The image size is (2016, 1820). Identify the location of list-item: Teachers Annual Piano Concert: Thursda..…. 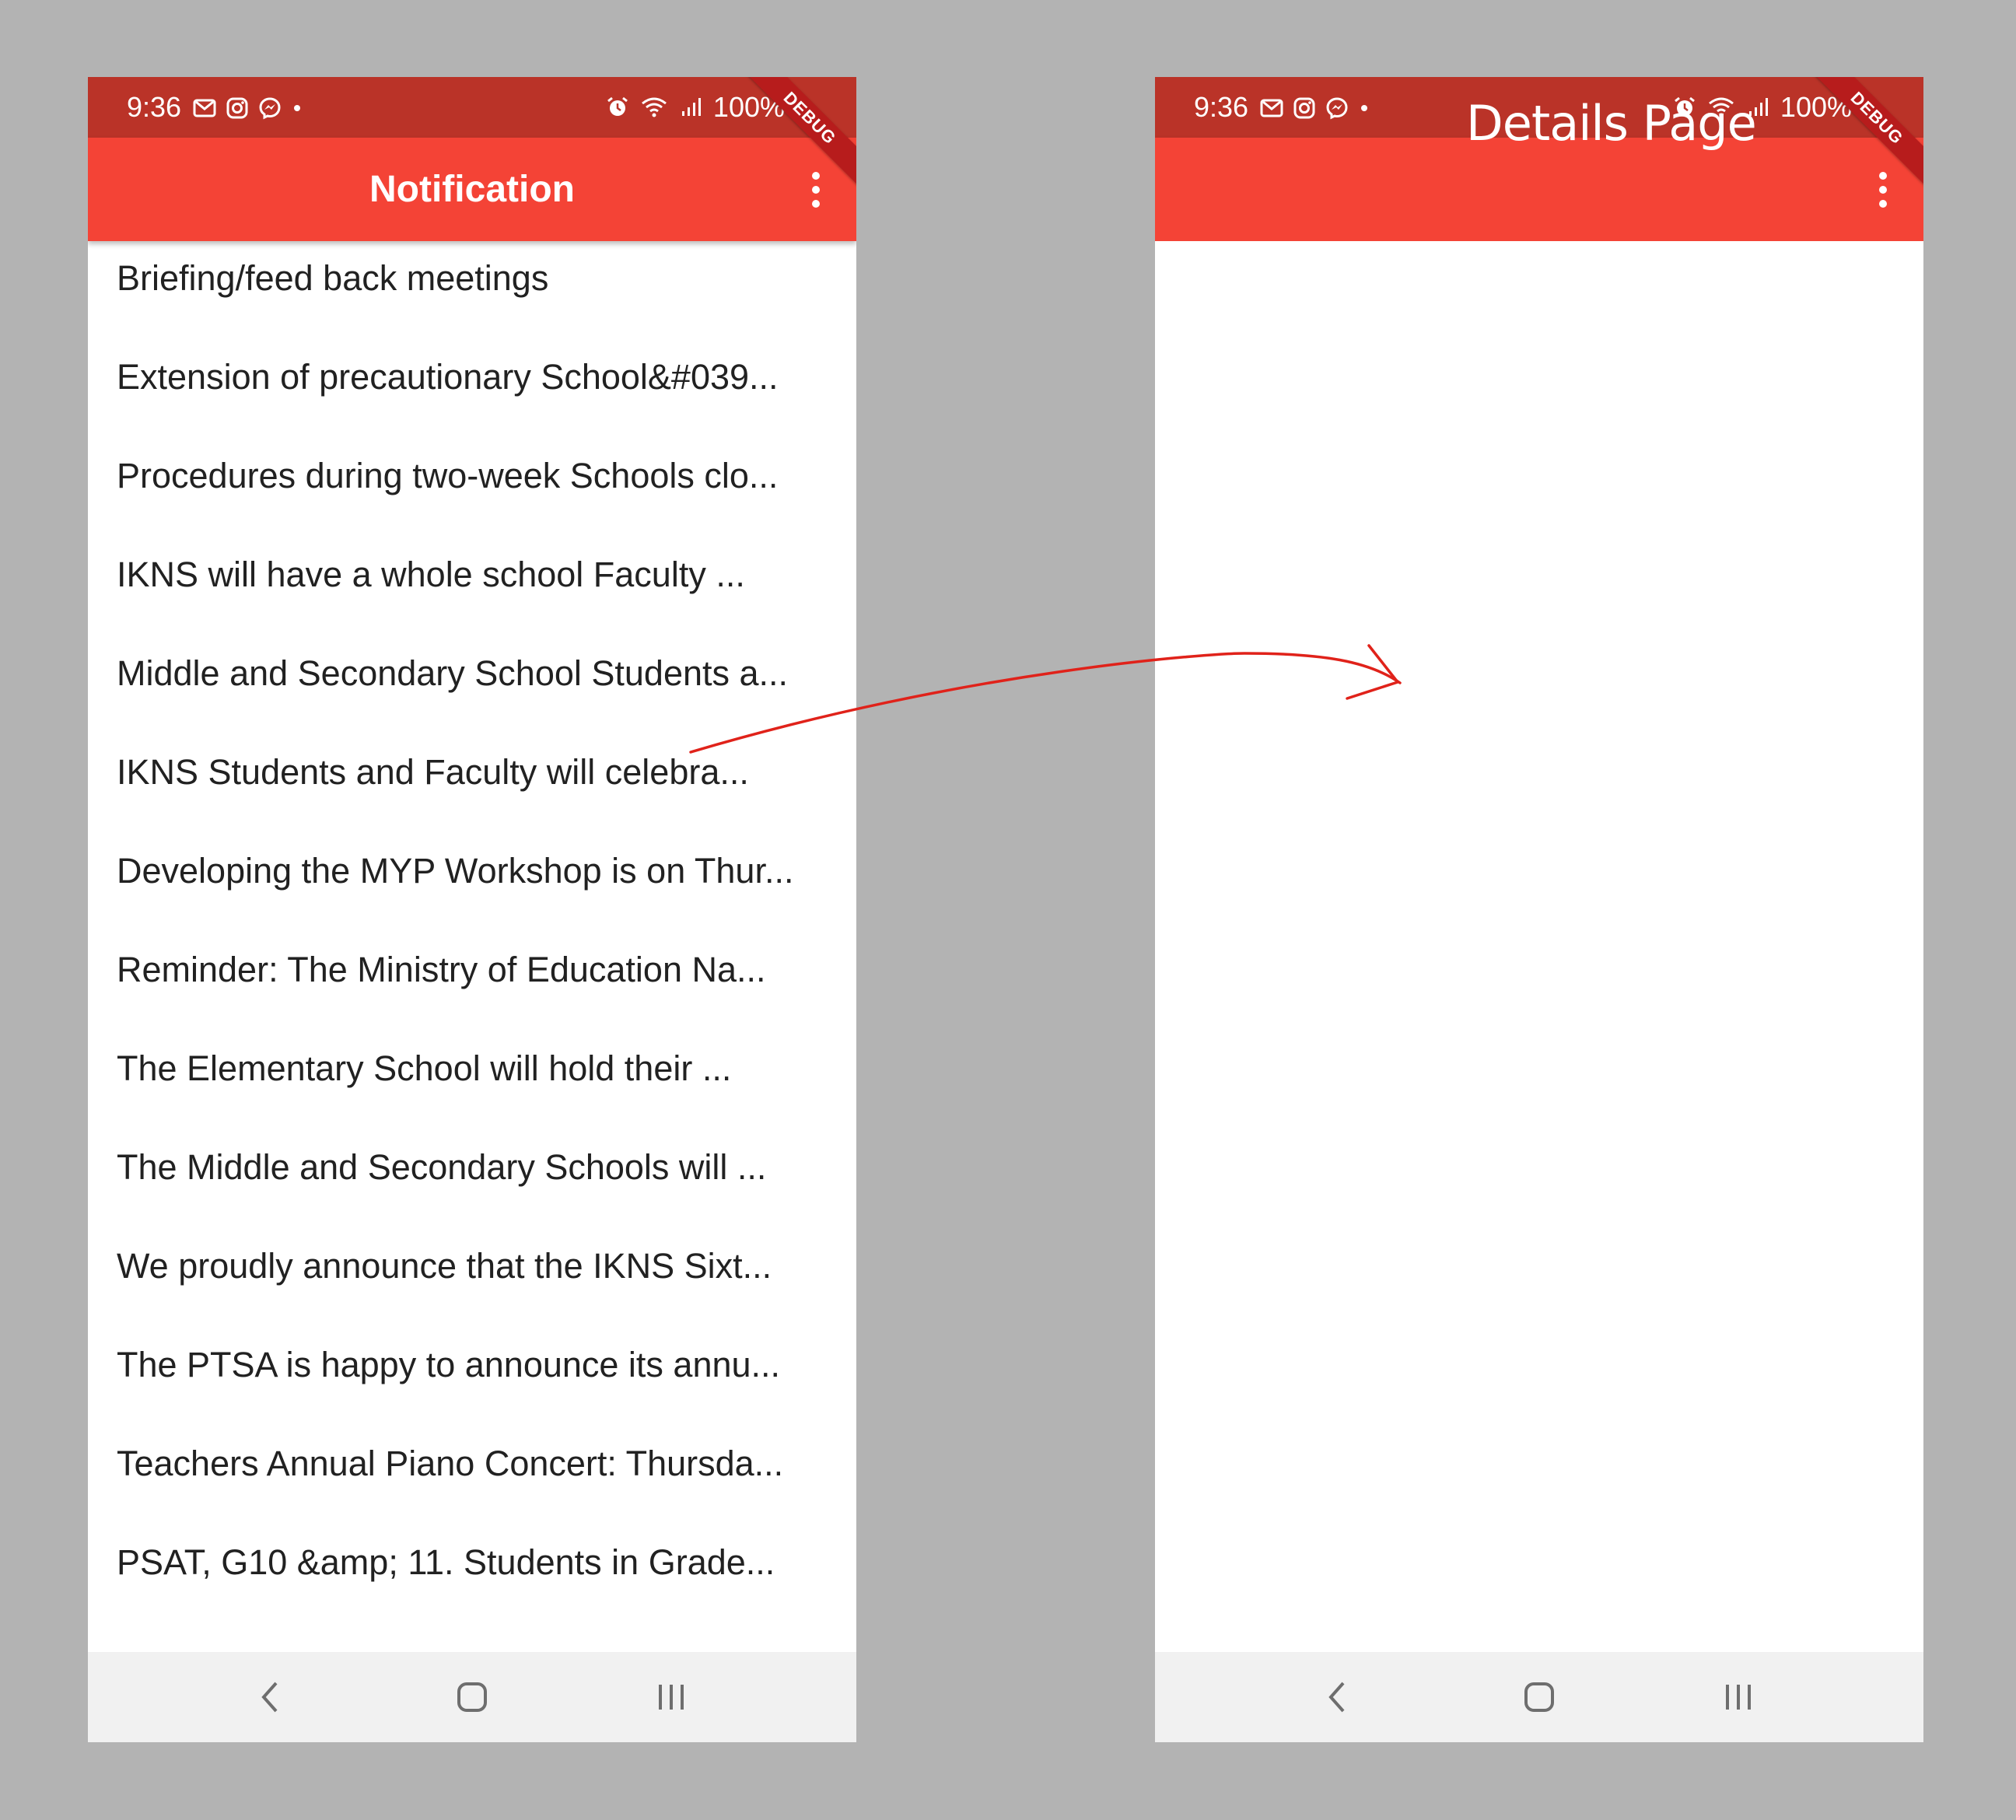
(472, 1475).